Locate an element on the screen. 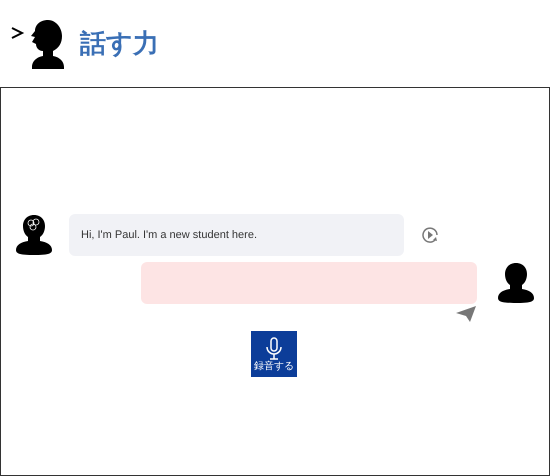 This screenshot has width=550, height=476. record-button: 録音する is located at coordinates (274, 354).